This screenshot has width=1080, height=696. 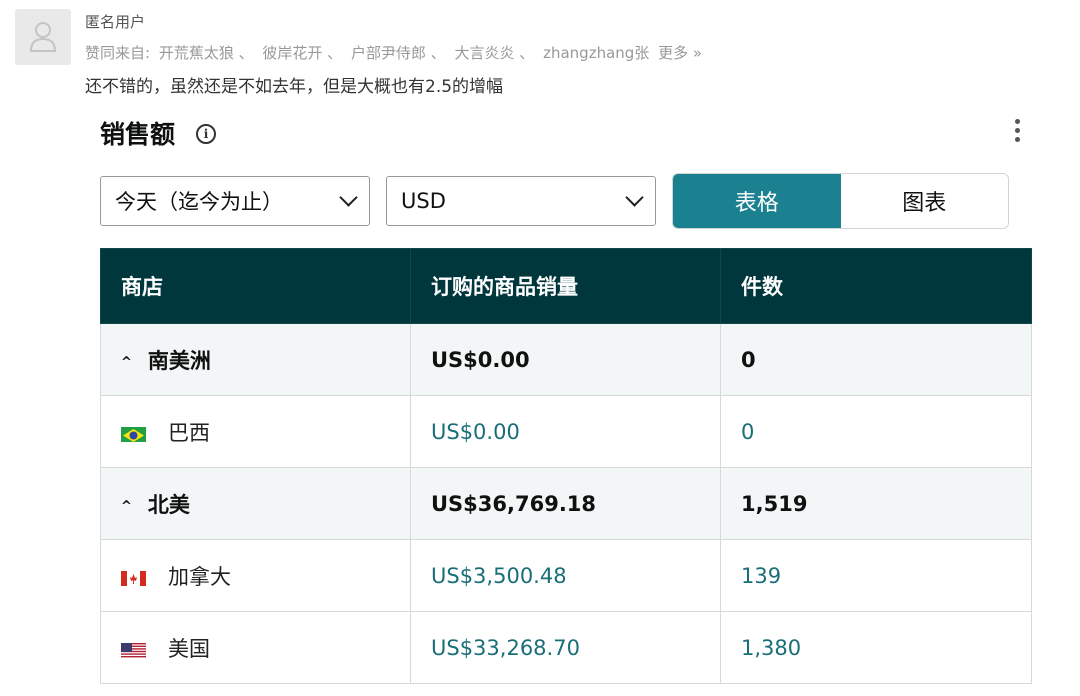 What do you see at coordinates (680, 53) in the screenshot?
I see `more-likers-link: 更多 »` at bounding box center [680, 53].